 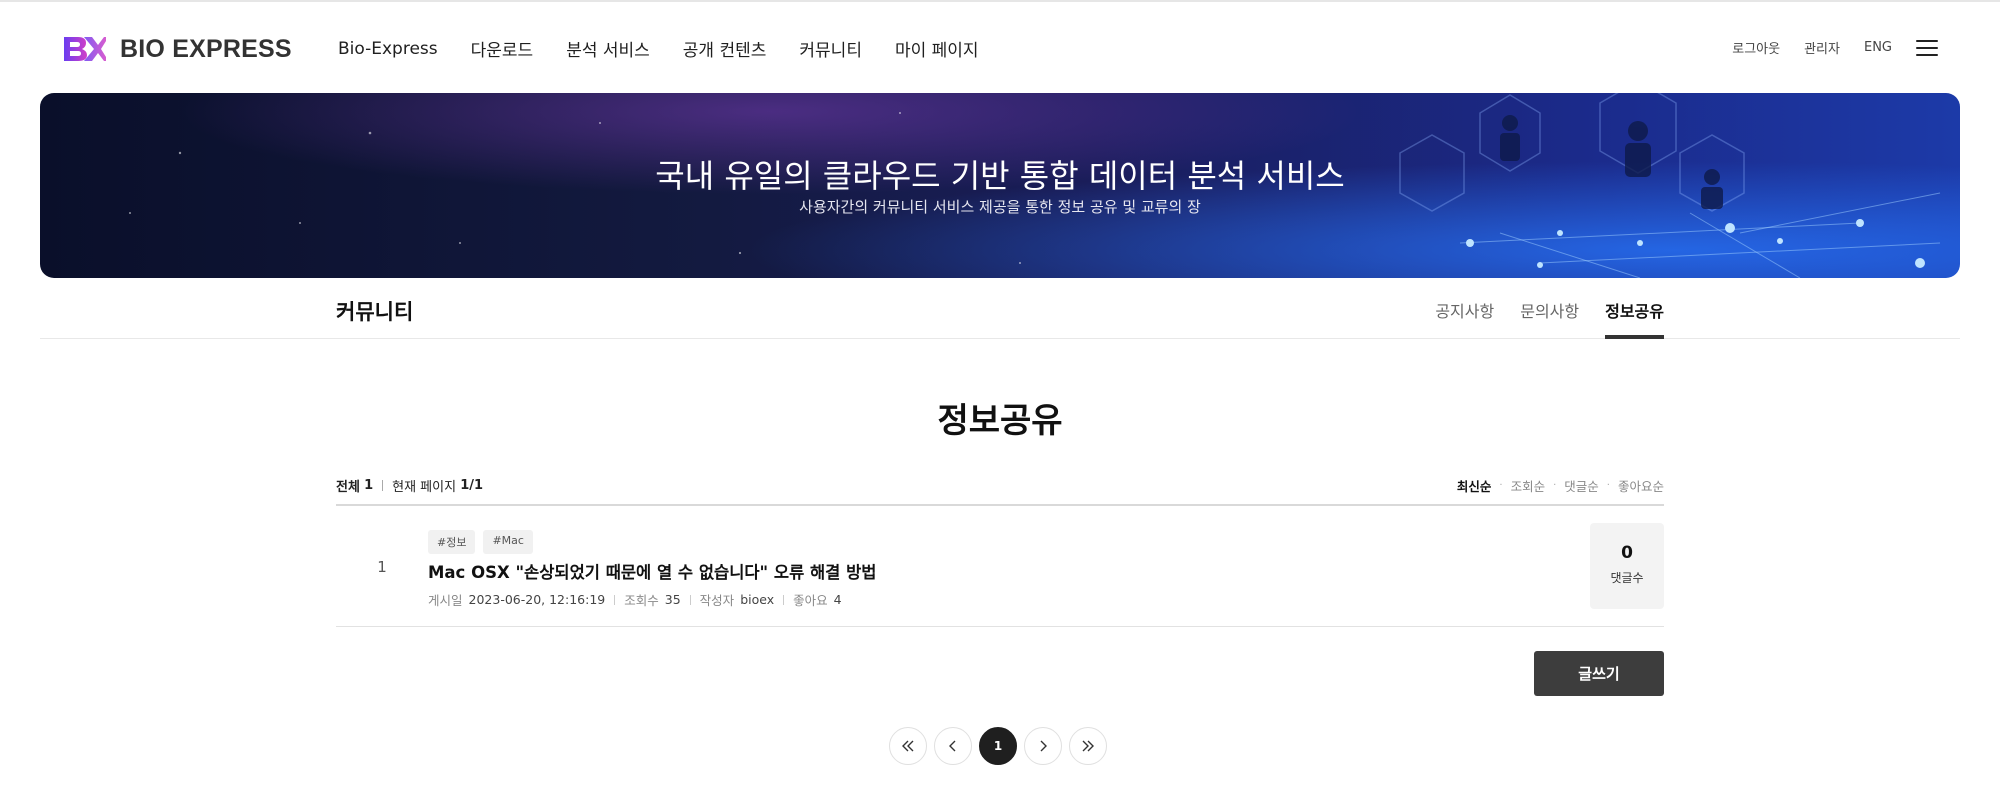 What do you see at coordinates (382, 567) in the screenshot?
I see `post-number: 1` at bounding box center [382, 567].